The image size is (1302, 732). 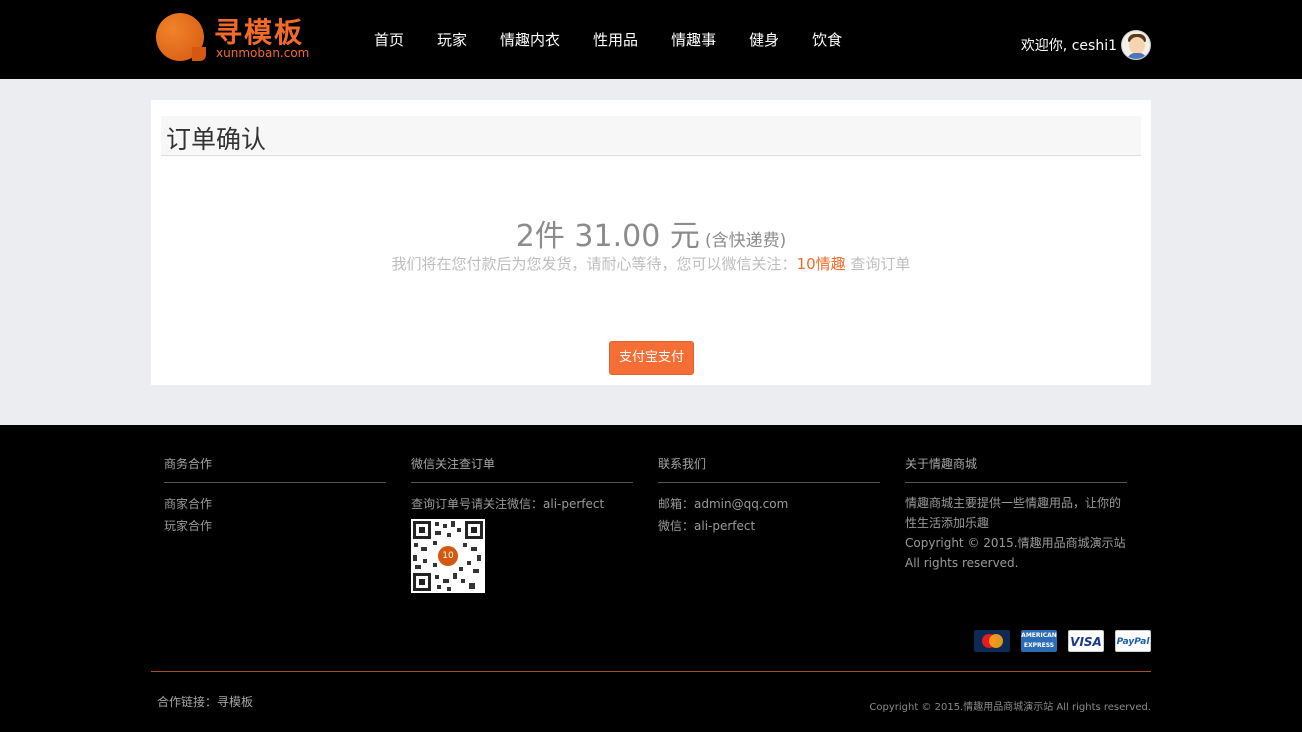 I want to click on nav-item-fitness: 健身, so click(x=764, y=39).